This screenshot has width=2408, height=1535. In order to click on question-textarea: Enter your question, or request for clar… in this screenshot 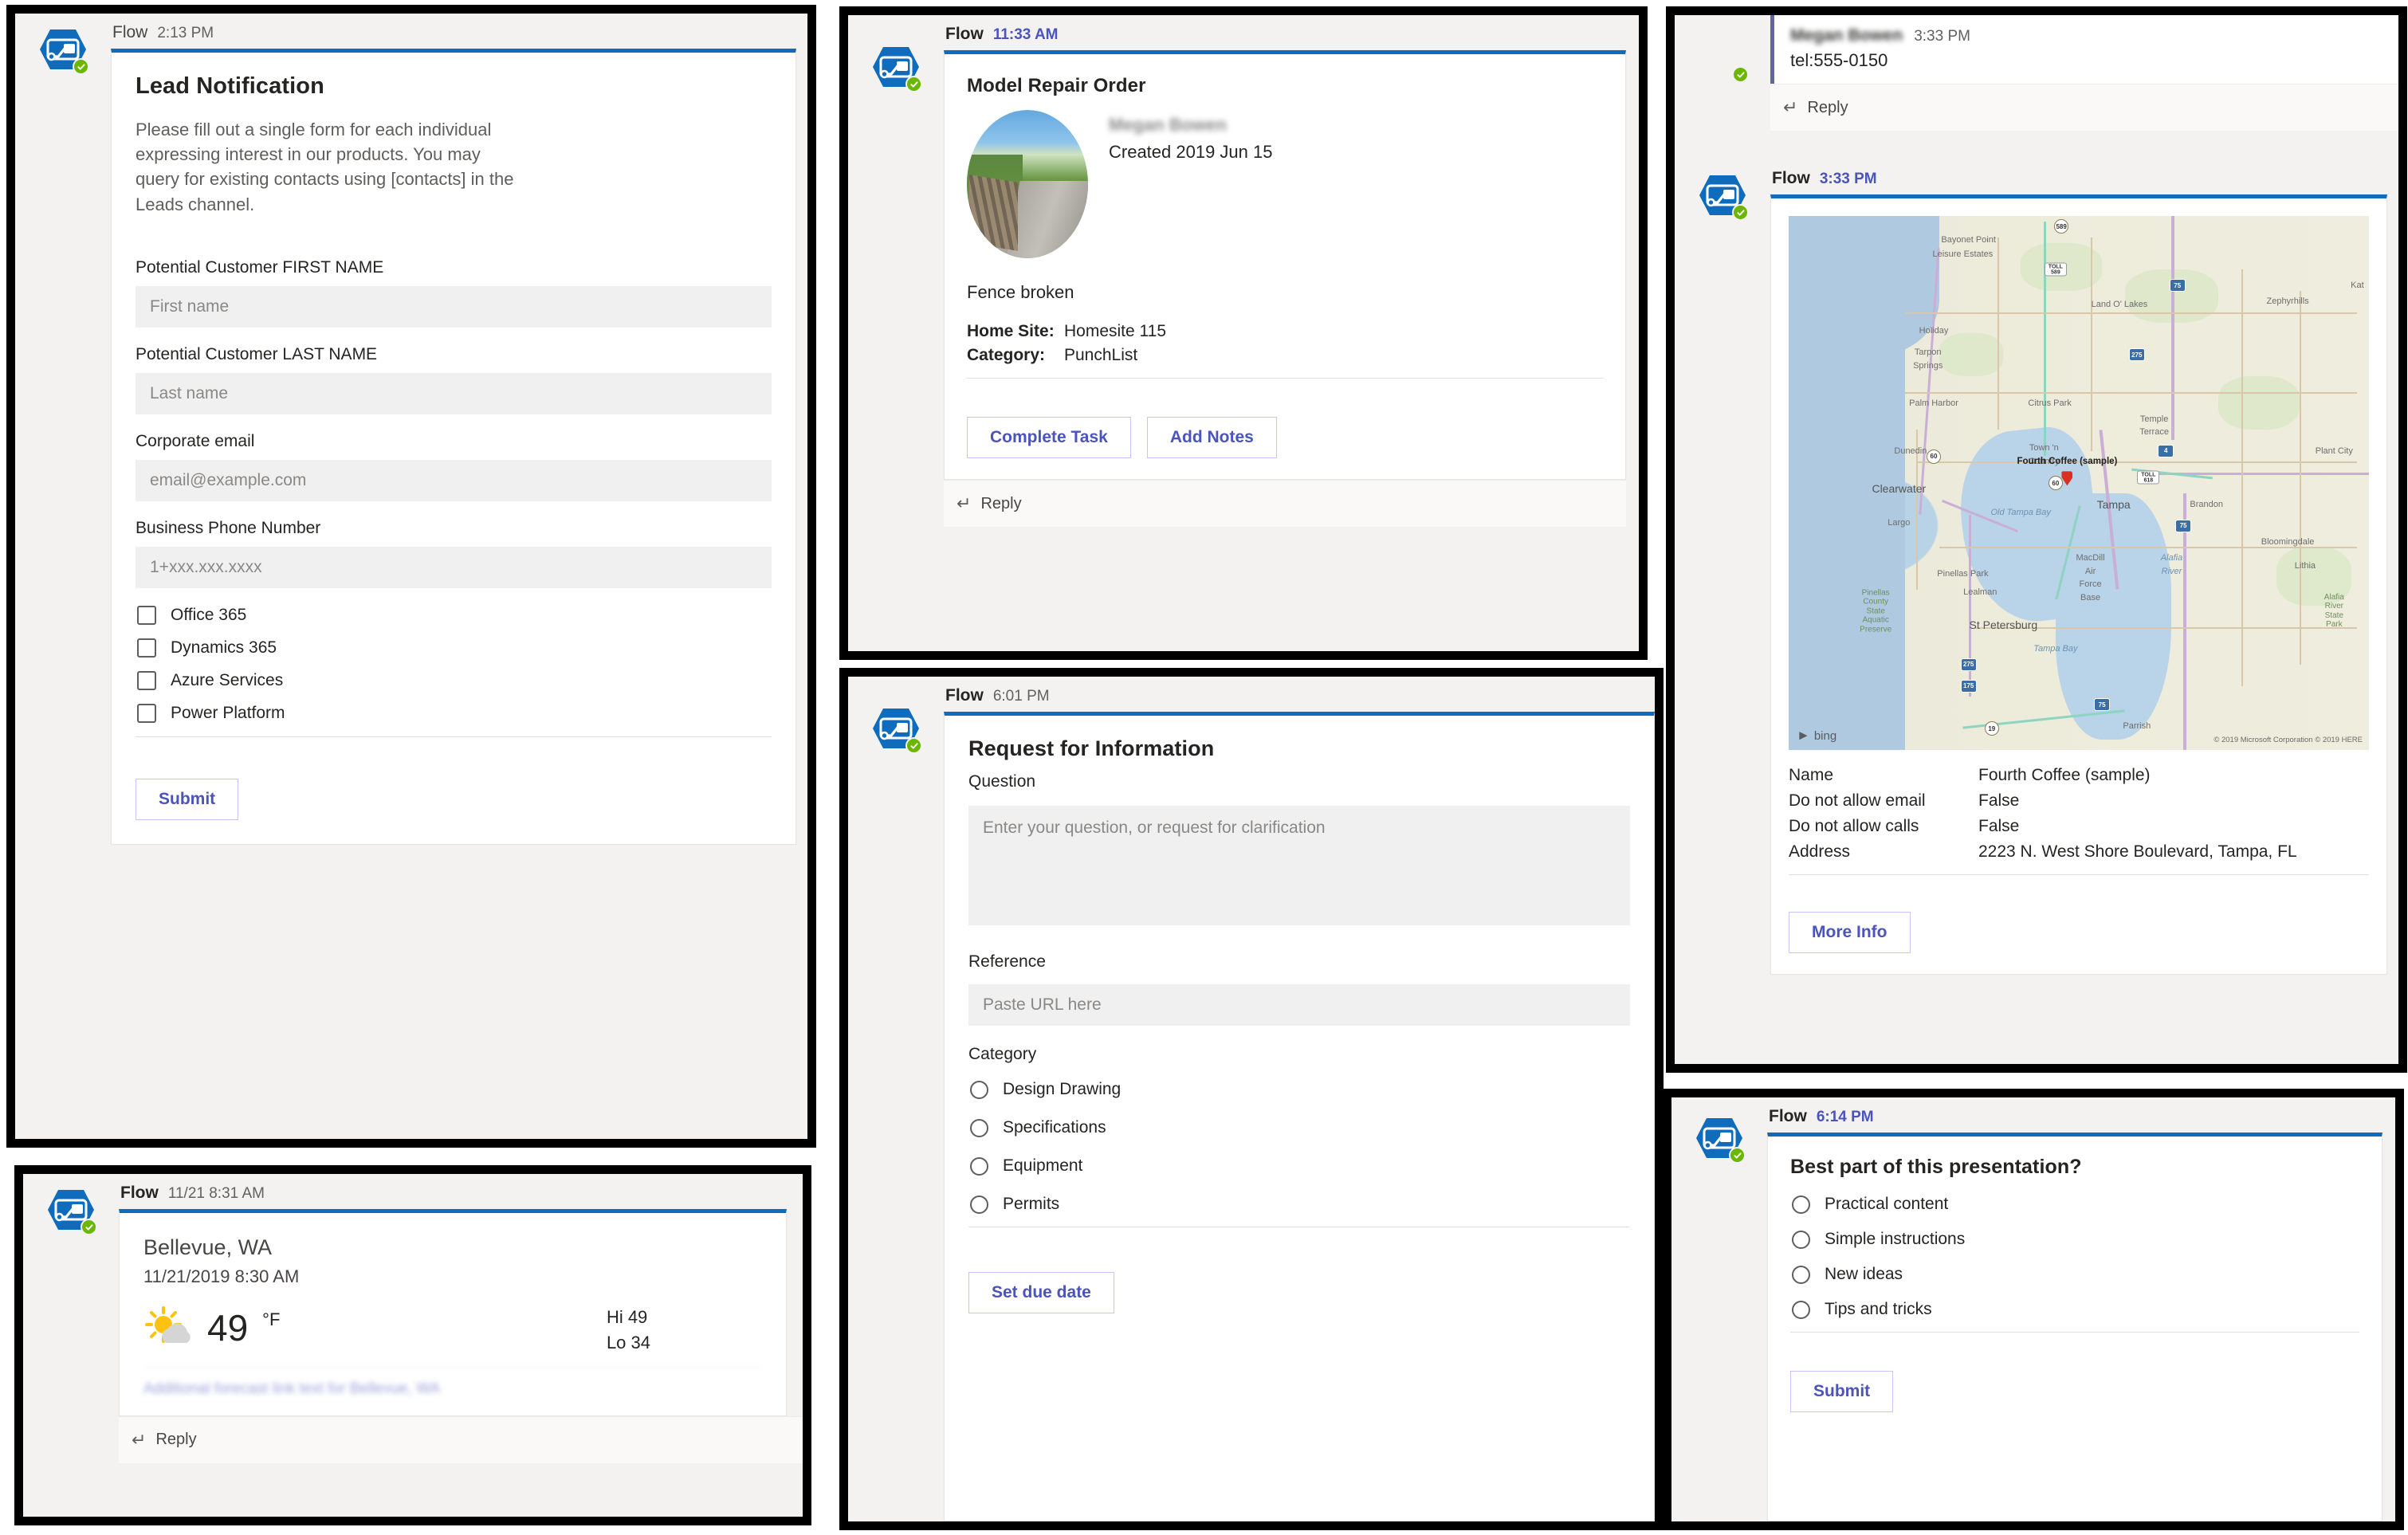, I will do `click(1299, 865)`.